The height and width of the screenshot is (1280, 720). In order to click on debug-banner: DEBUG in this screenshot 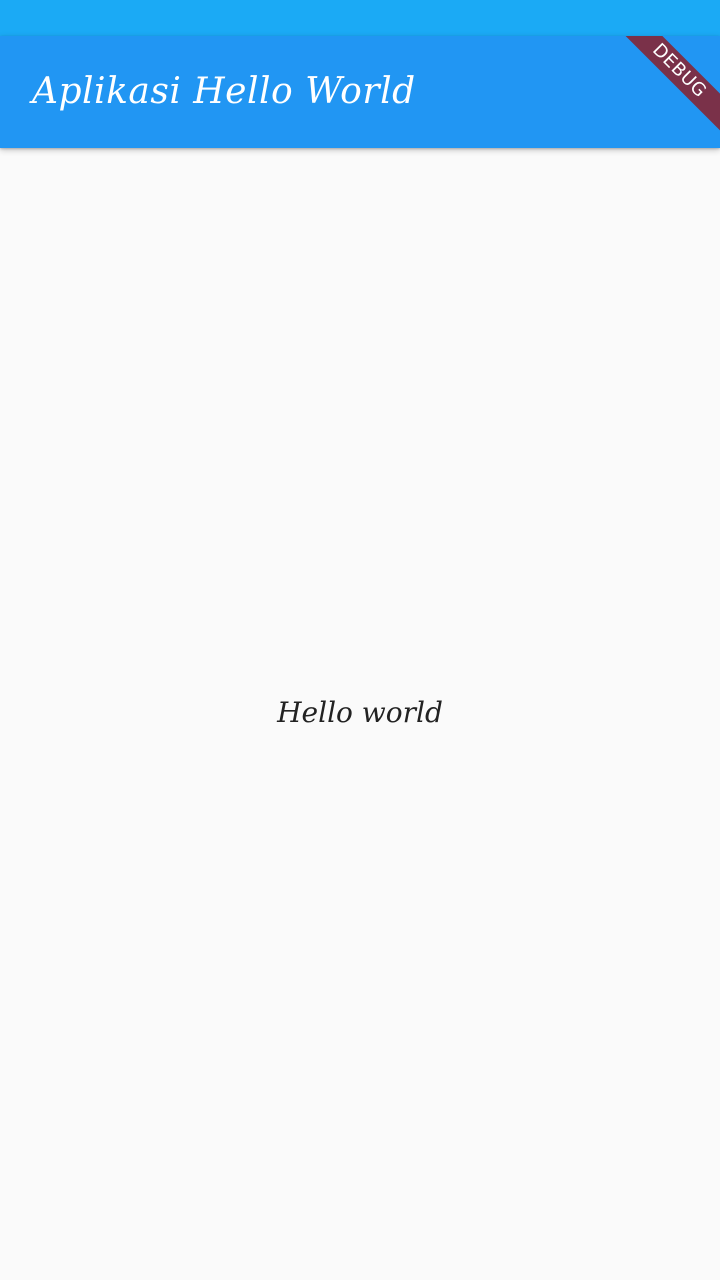, I will do `click(660, 92)`.